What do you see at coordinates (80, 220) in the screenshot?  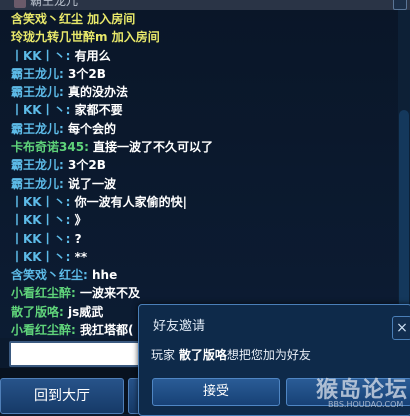 I see `chat-text: 》` at bounding box center [80, 220].